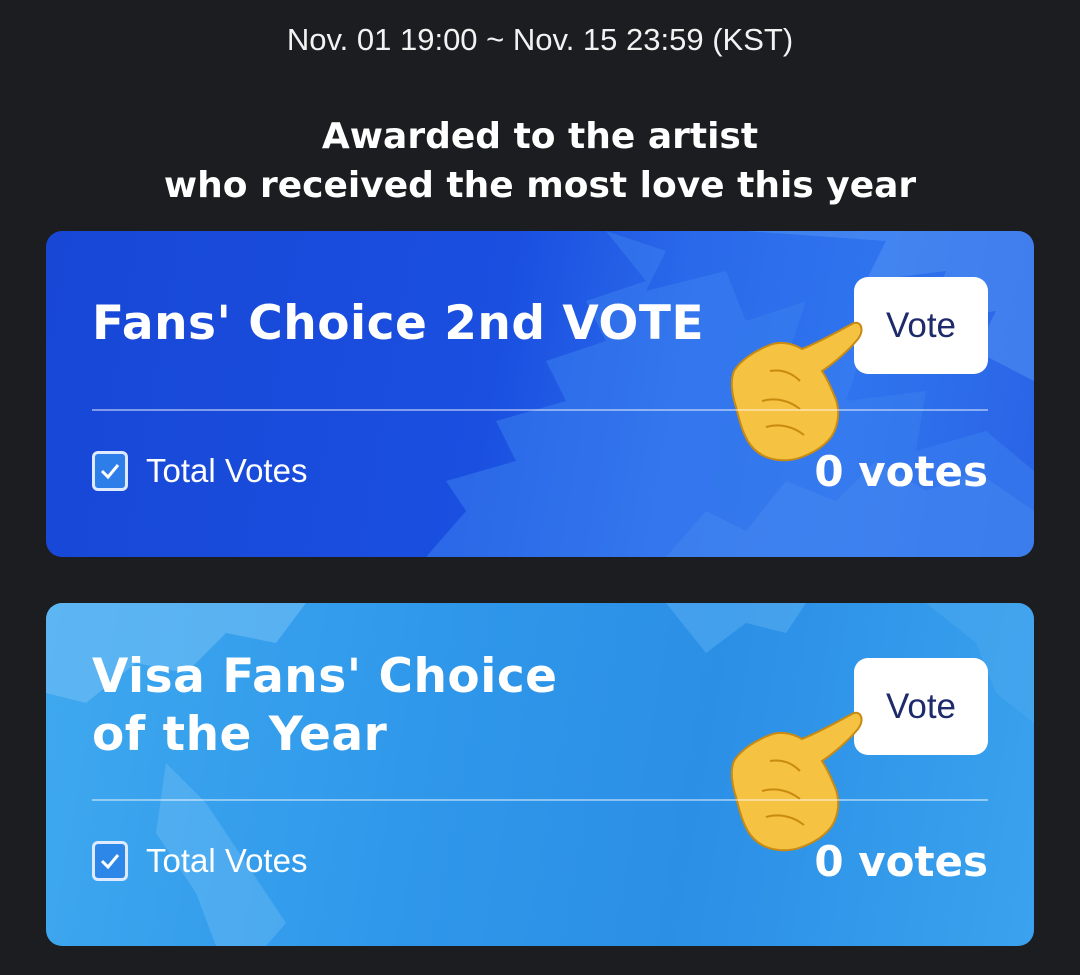  I want to click on card-title-line1: Fans' Choice 2nd VOTE, so click(398, 323).